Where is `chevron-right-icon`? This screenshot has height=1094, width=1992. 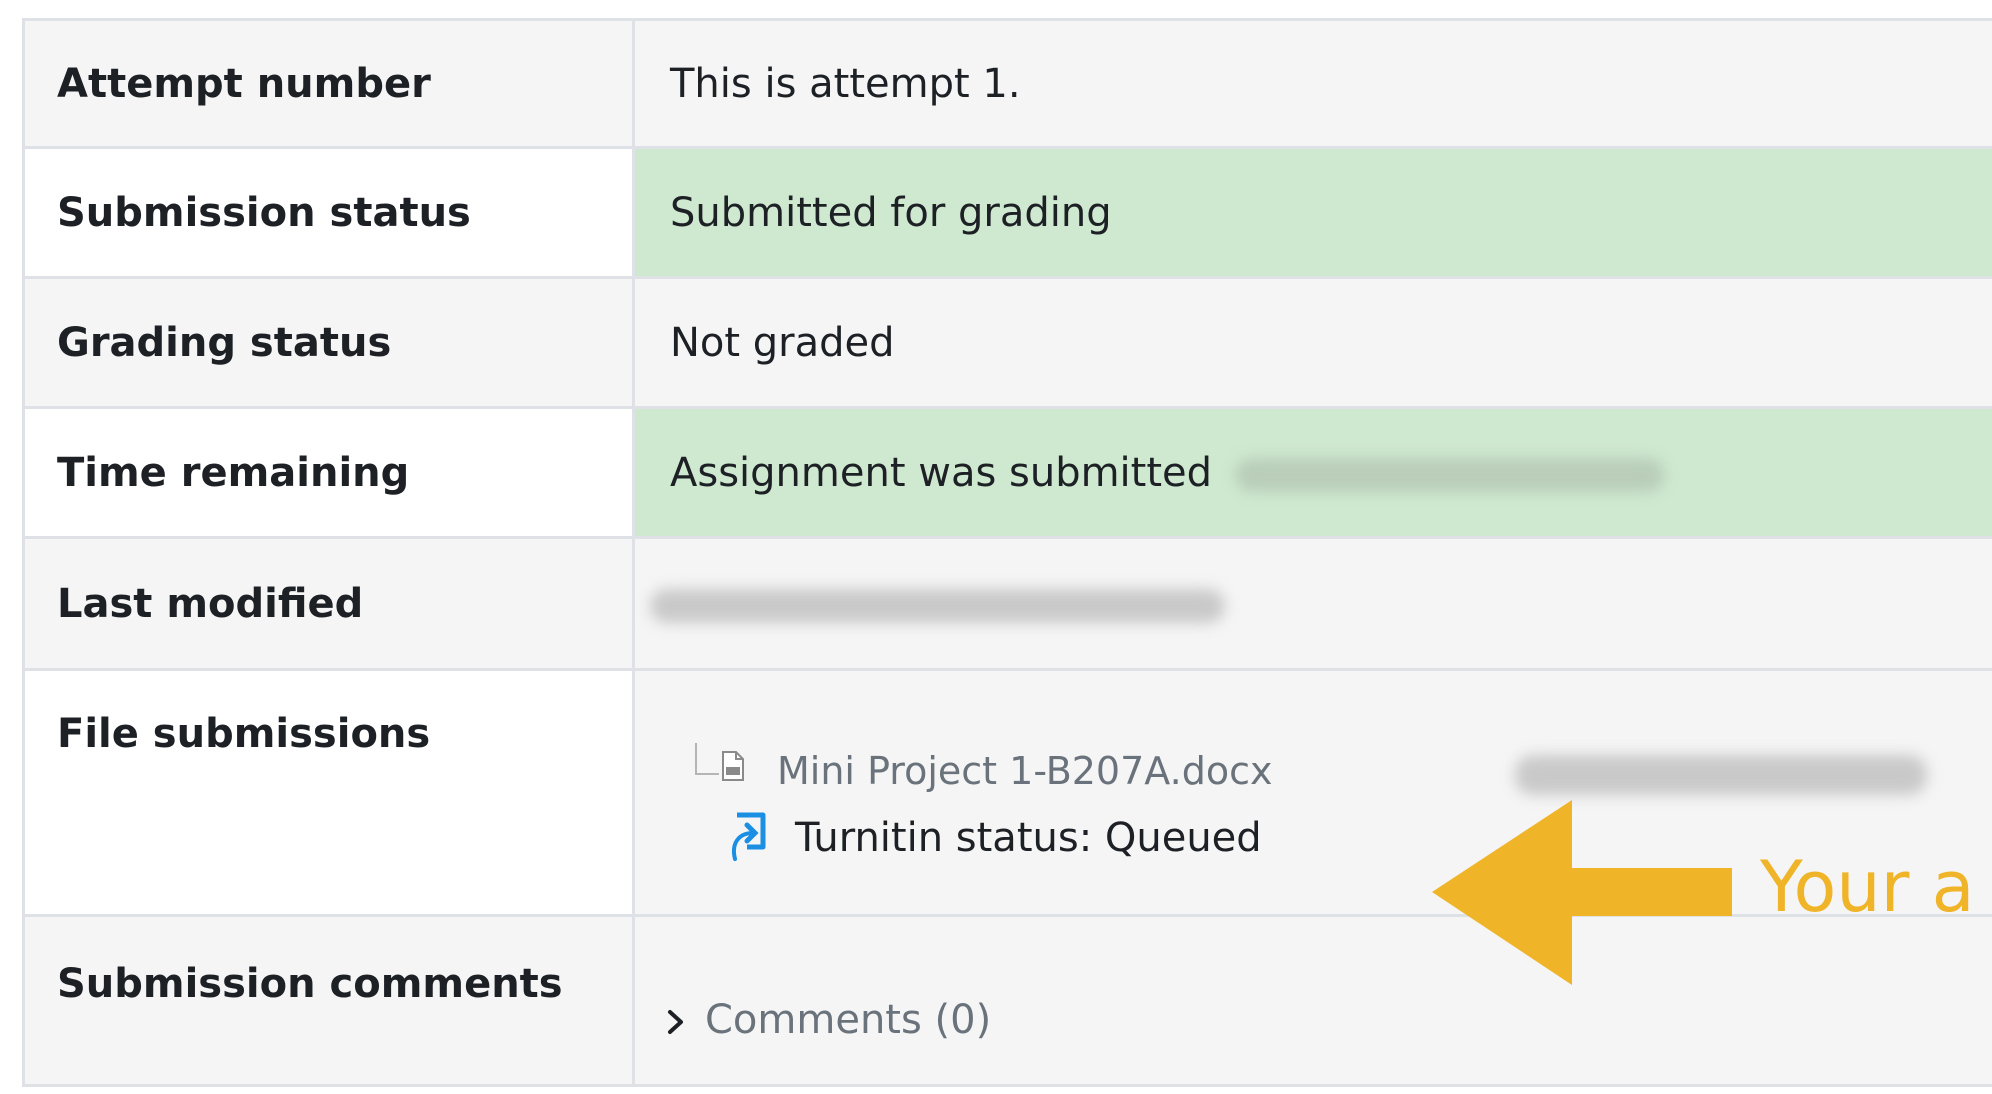 chevron-right-icon is located at coordinates (676, 1022).